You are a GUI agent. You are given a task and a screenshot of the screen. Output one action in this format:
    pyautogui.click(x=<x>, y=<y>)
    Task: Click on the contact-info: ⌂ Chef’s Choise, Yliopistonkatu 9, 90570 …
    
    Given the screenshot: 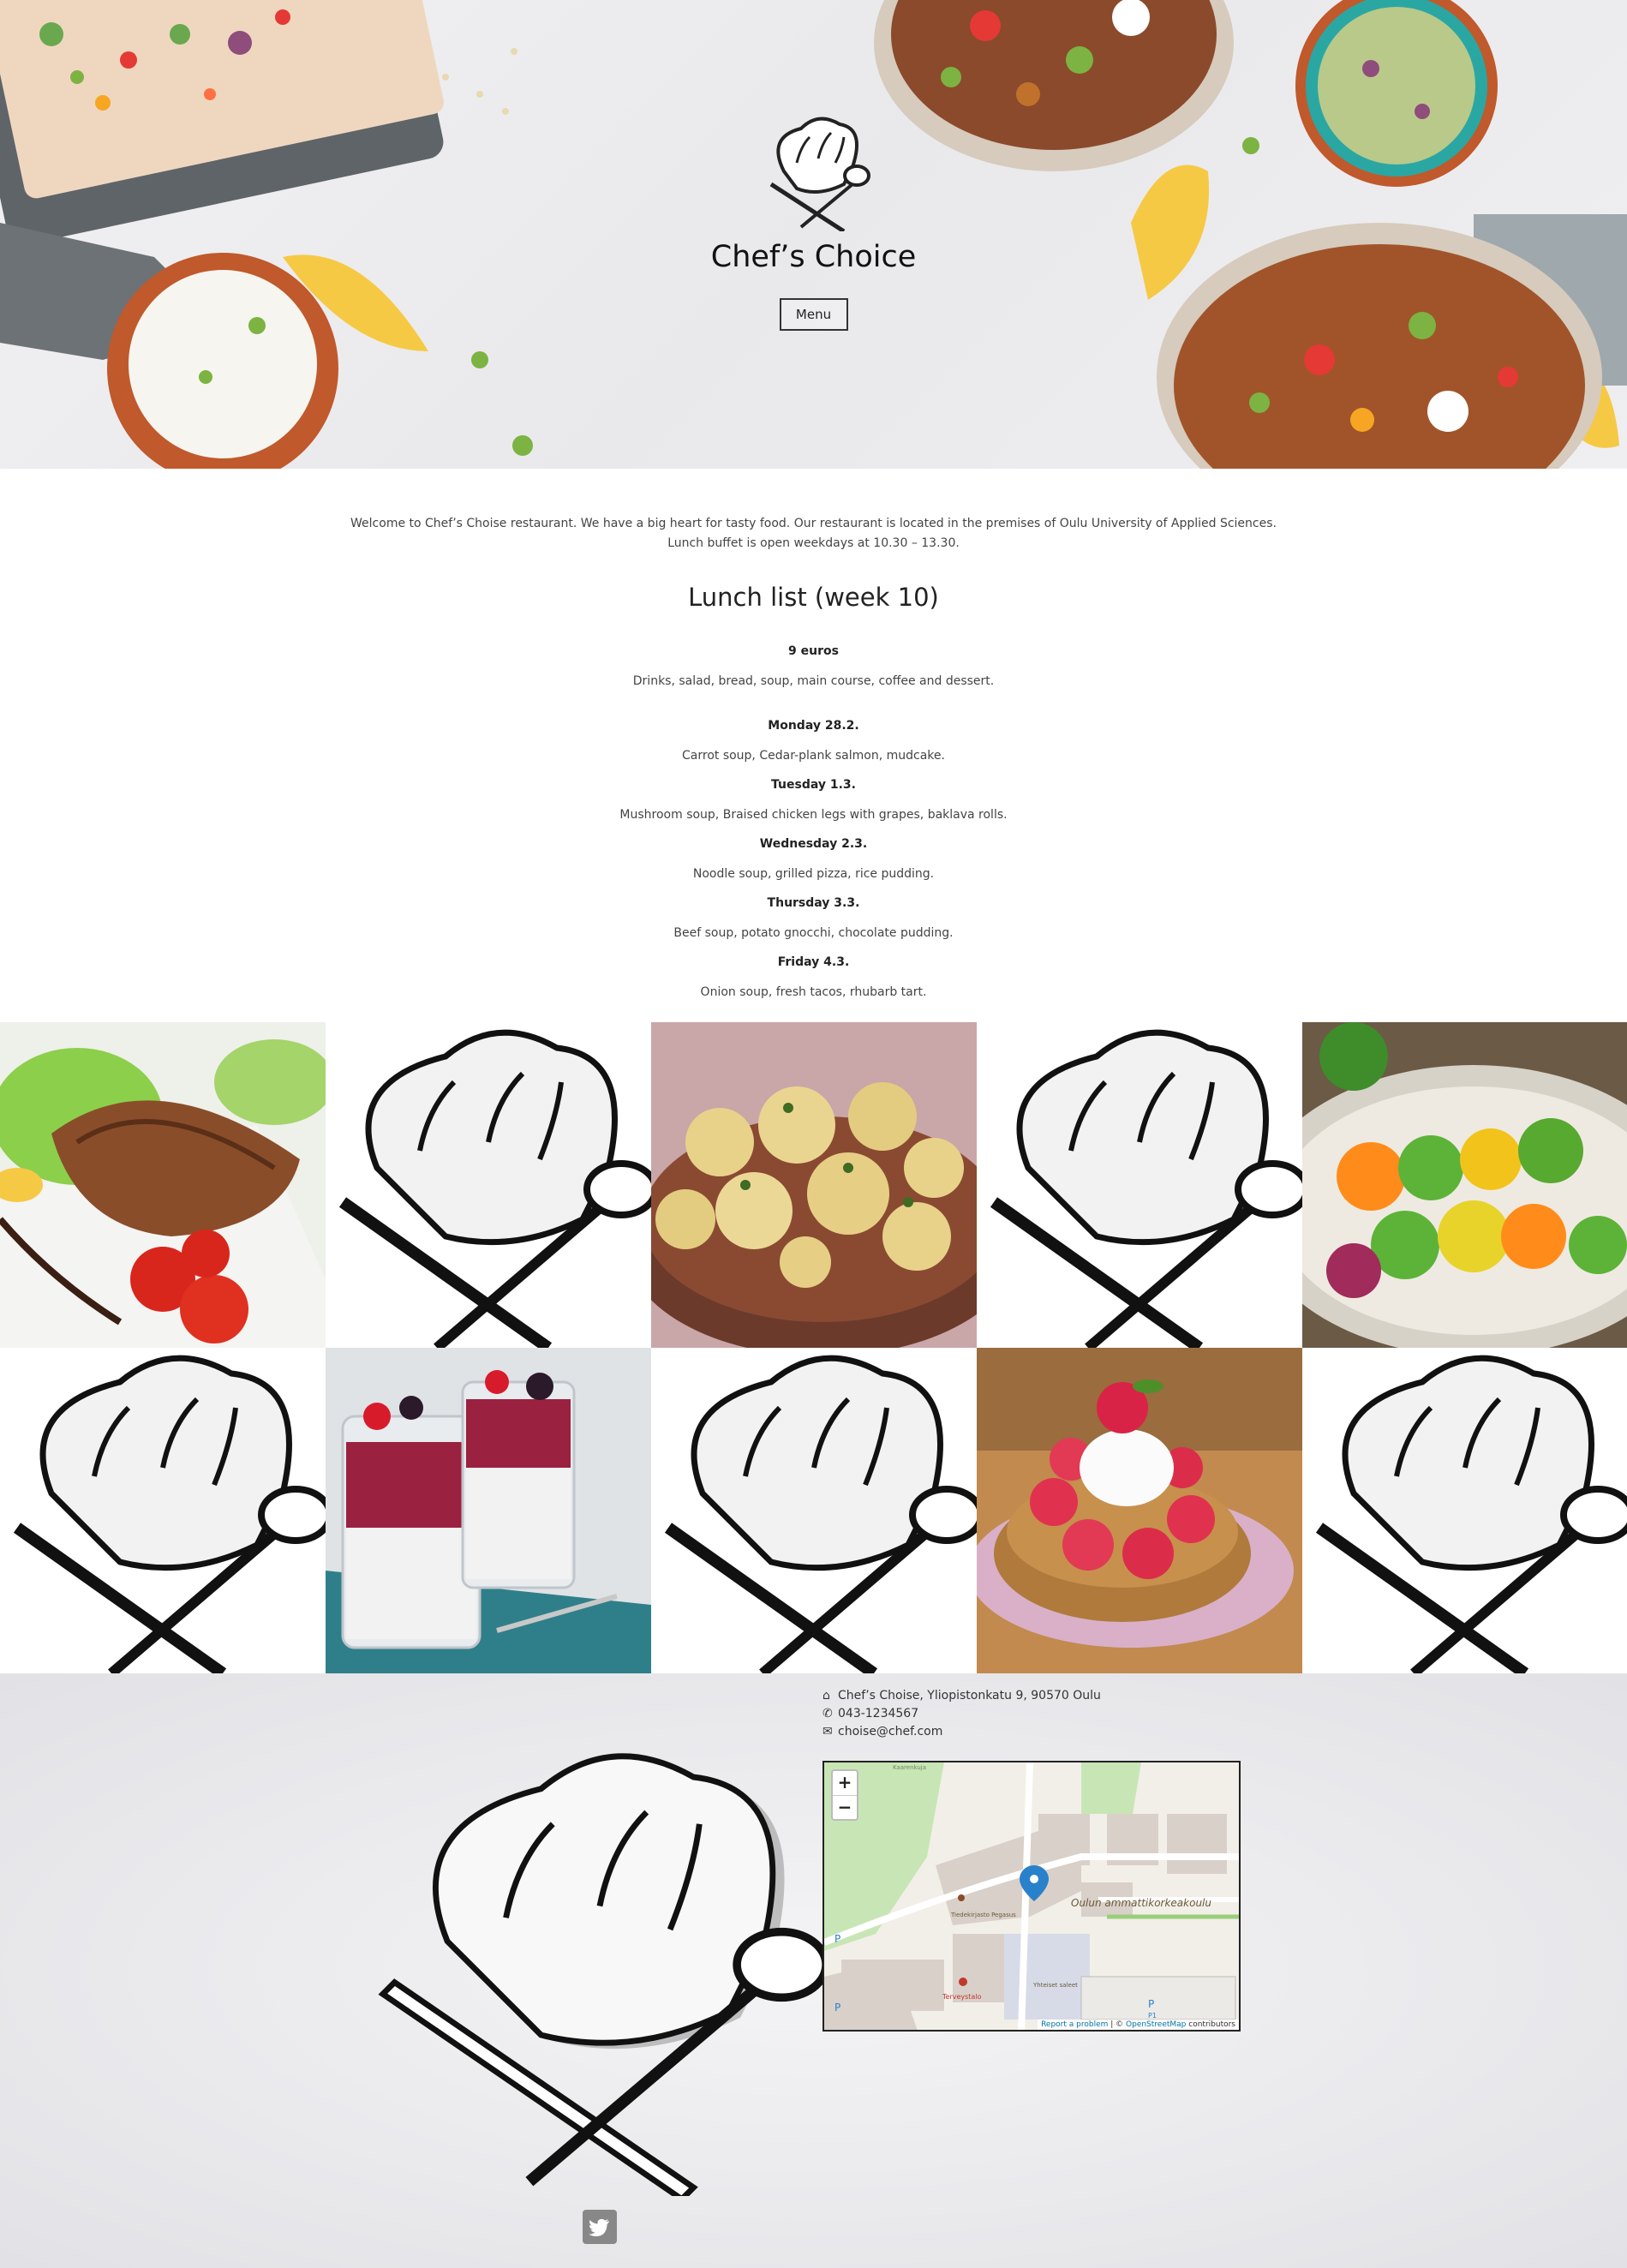 What is the action you would take?
    pyautogui.click(x=961, y=1714)
    